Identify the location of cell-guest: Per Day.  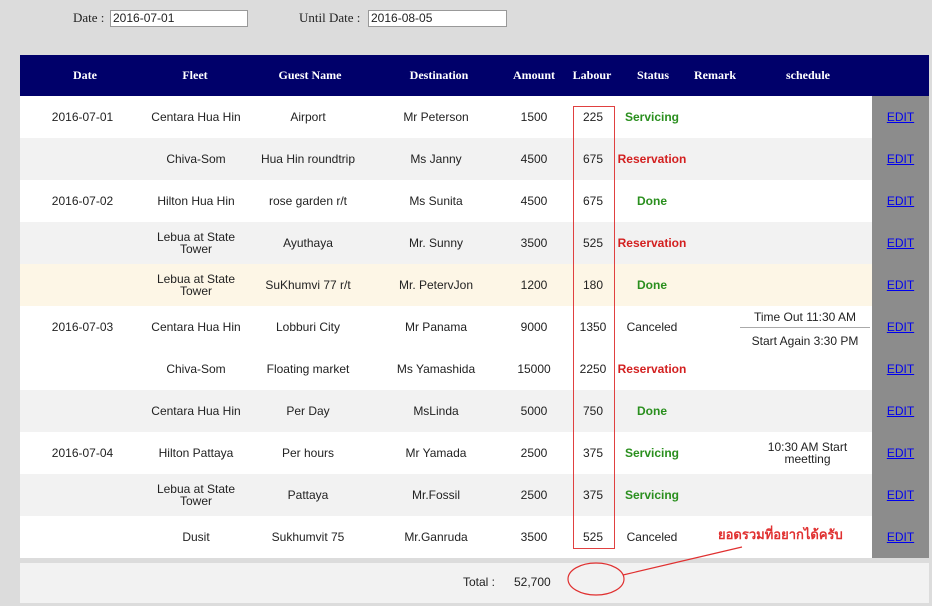
(308, 411).